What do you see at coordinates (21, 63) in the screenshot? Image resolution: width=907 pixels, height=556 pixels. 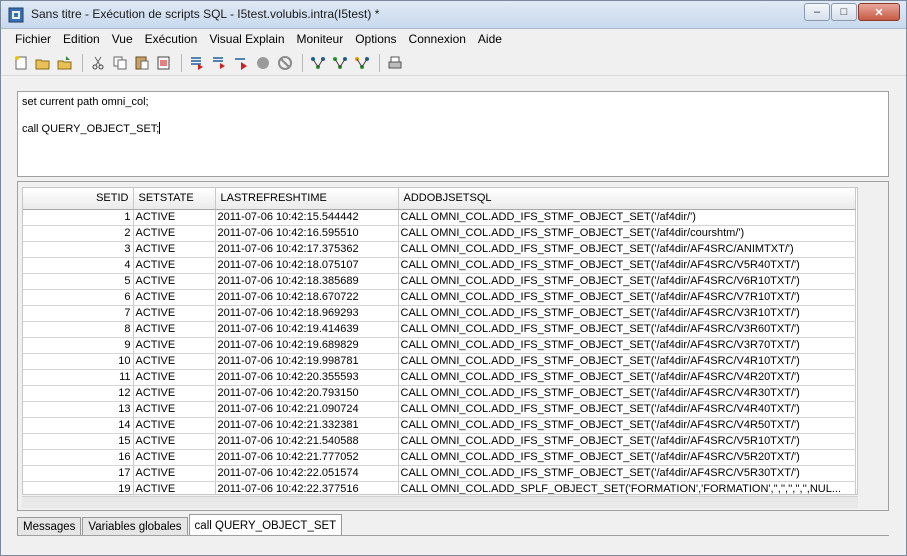 I see `new-icon` at bounding box center [21, 63].